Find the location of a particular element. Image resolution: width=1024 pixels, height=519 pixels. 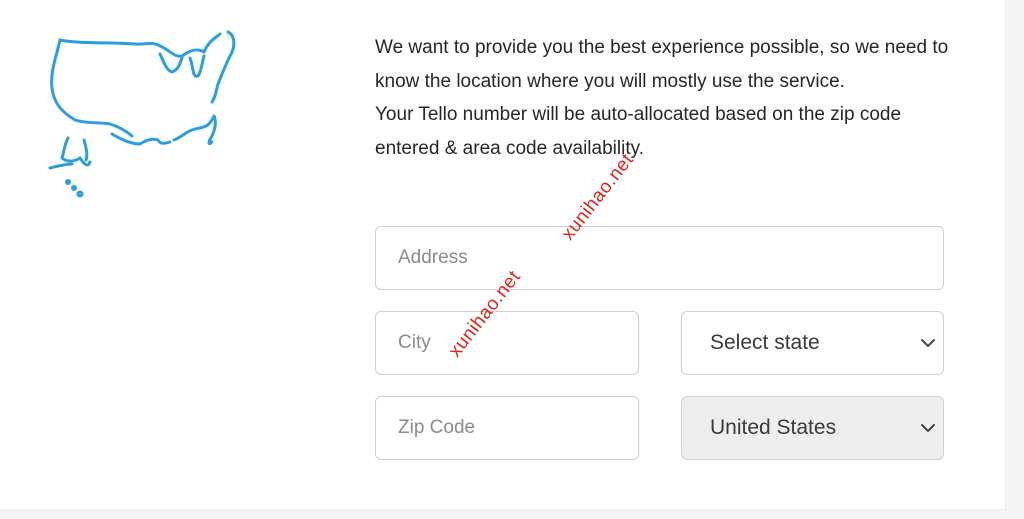

state-select-value: Select state is located at coordinates (765, 342).